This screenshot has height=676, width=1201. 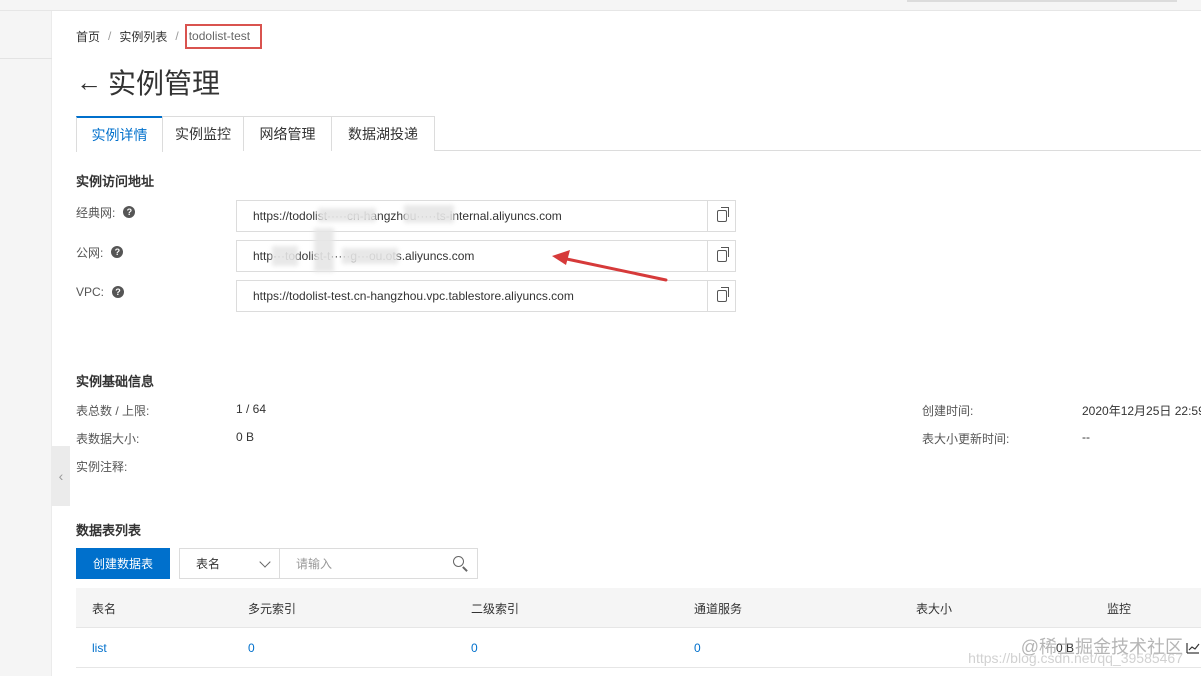 I want to click on sidebar-collapse-handle: ‹, so click(x=61, y=476).